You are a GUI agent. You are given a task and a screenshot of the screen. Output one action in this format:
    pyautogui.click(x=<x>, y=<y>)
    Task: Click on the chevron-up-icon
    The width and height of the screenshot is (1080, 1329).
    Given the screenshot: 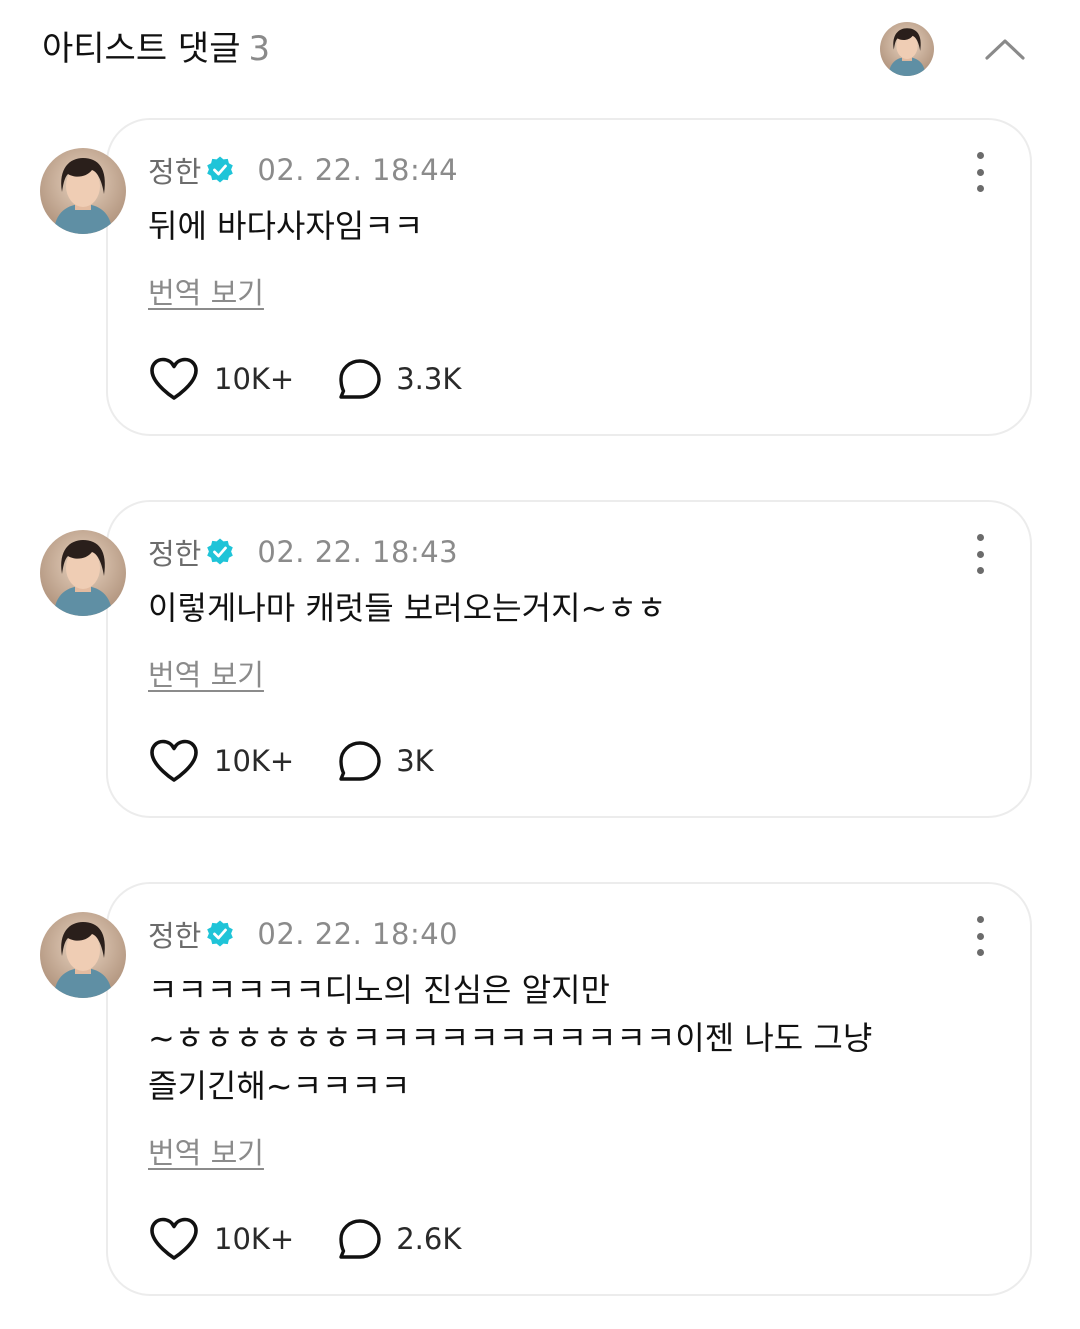 What is the action you would take?
    pyautogui.click(x=1005, y=49)
    